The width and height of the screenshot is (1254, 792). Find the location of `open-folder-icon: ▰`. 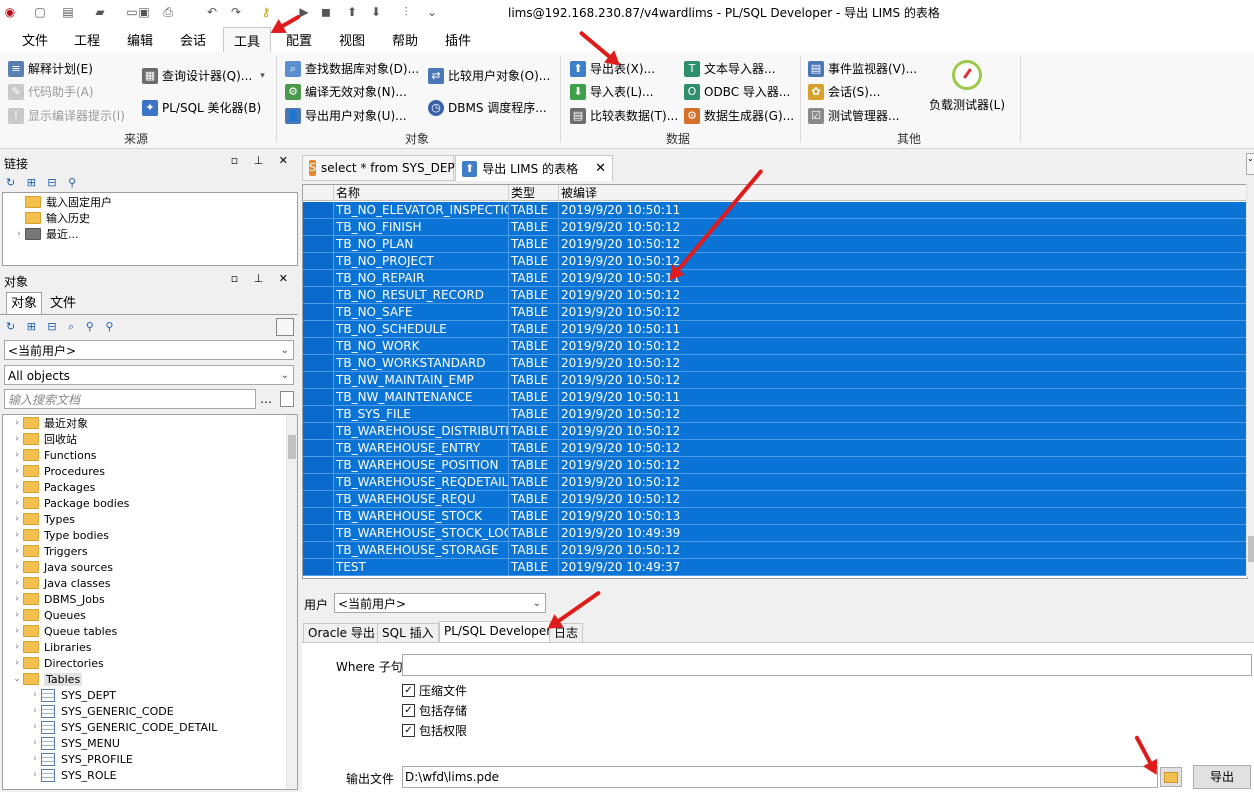

open-folder-icon: ▰ is located at coordinates (100, 12).